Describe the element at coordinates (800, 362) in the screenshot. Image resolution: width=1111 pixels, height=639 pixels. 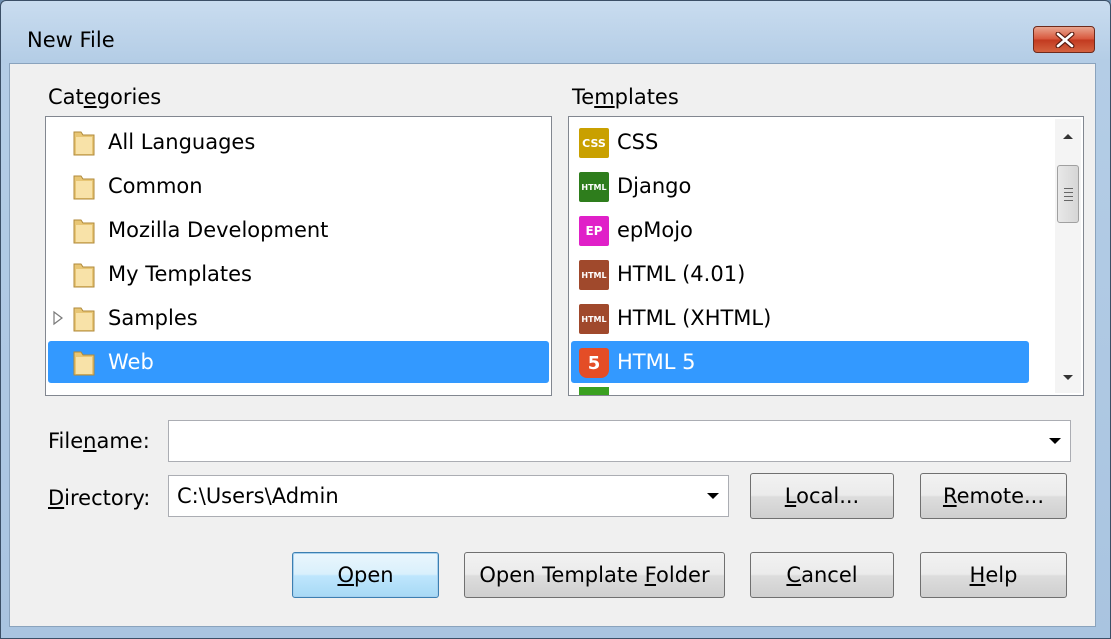
I see `template-item-html5: 5 HTML 5` at that location.